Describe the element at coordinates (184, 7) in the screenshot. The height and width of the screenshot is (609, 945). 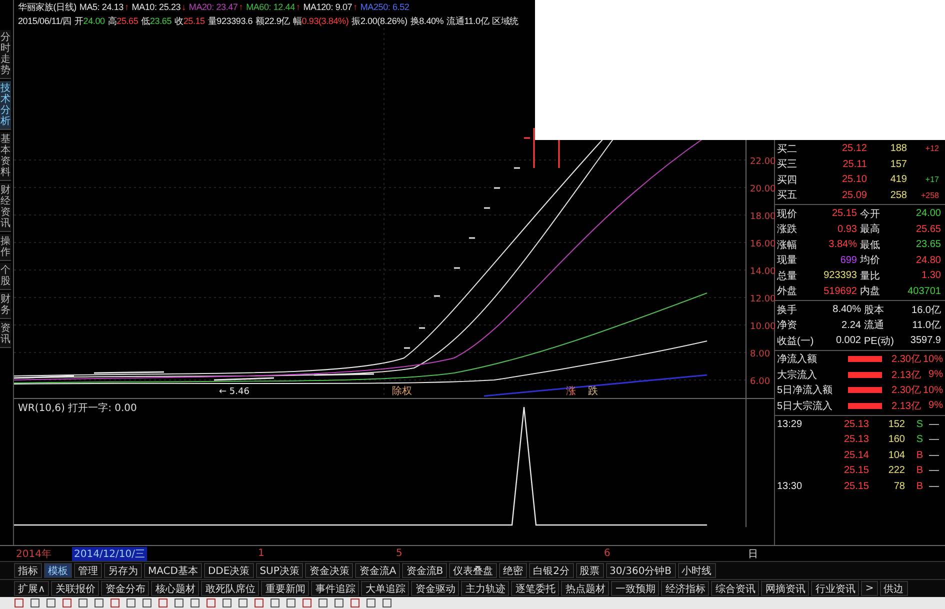
I see `trend-arrow: ↓` at that location.